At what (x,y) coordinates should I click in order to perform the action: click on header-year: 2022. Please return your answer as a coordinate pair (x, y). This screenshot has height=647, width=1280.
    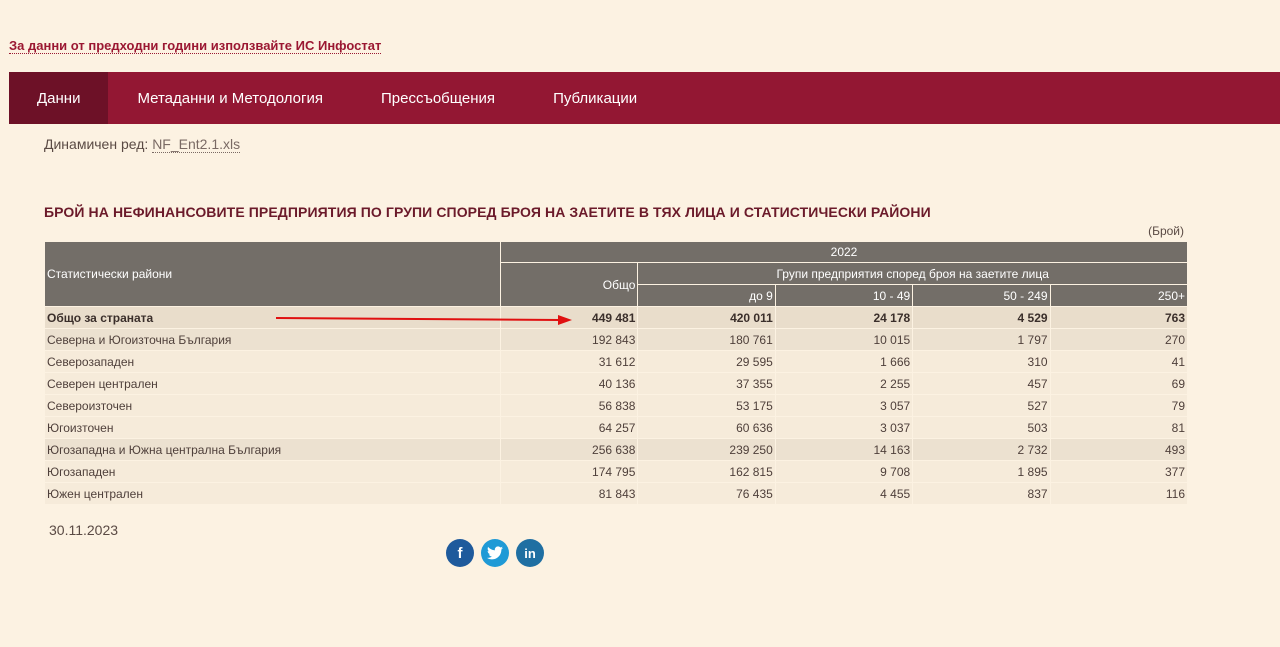
    Looking at the image, I should click on (844, 252).